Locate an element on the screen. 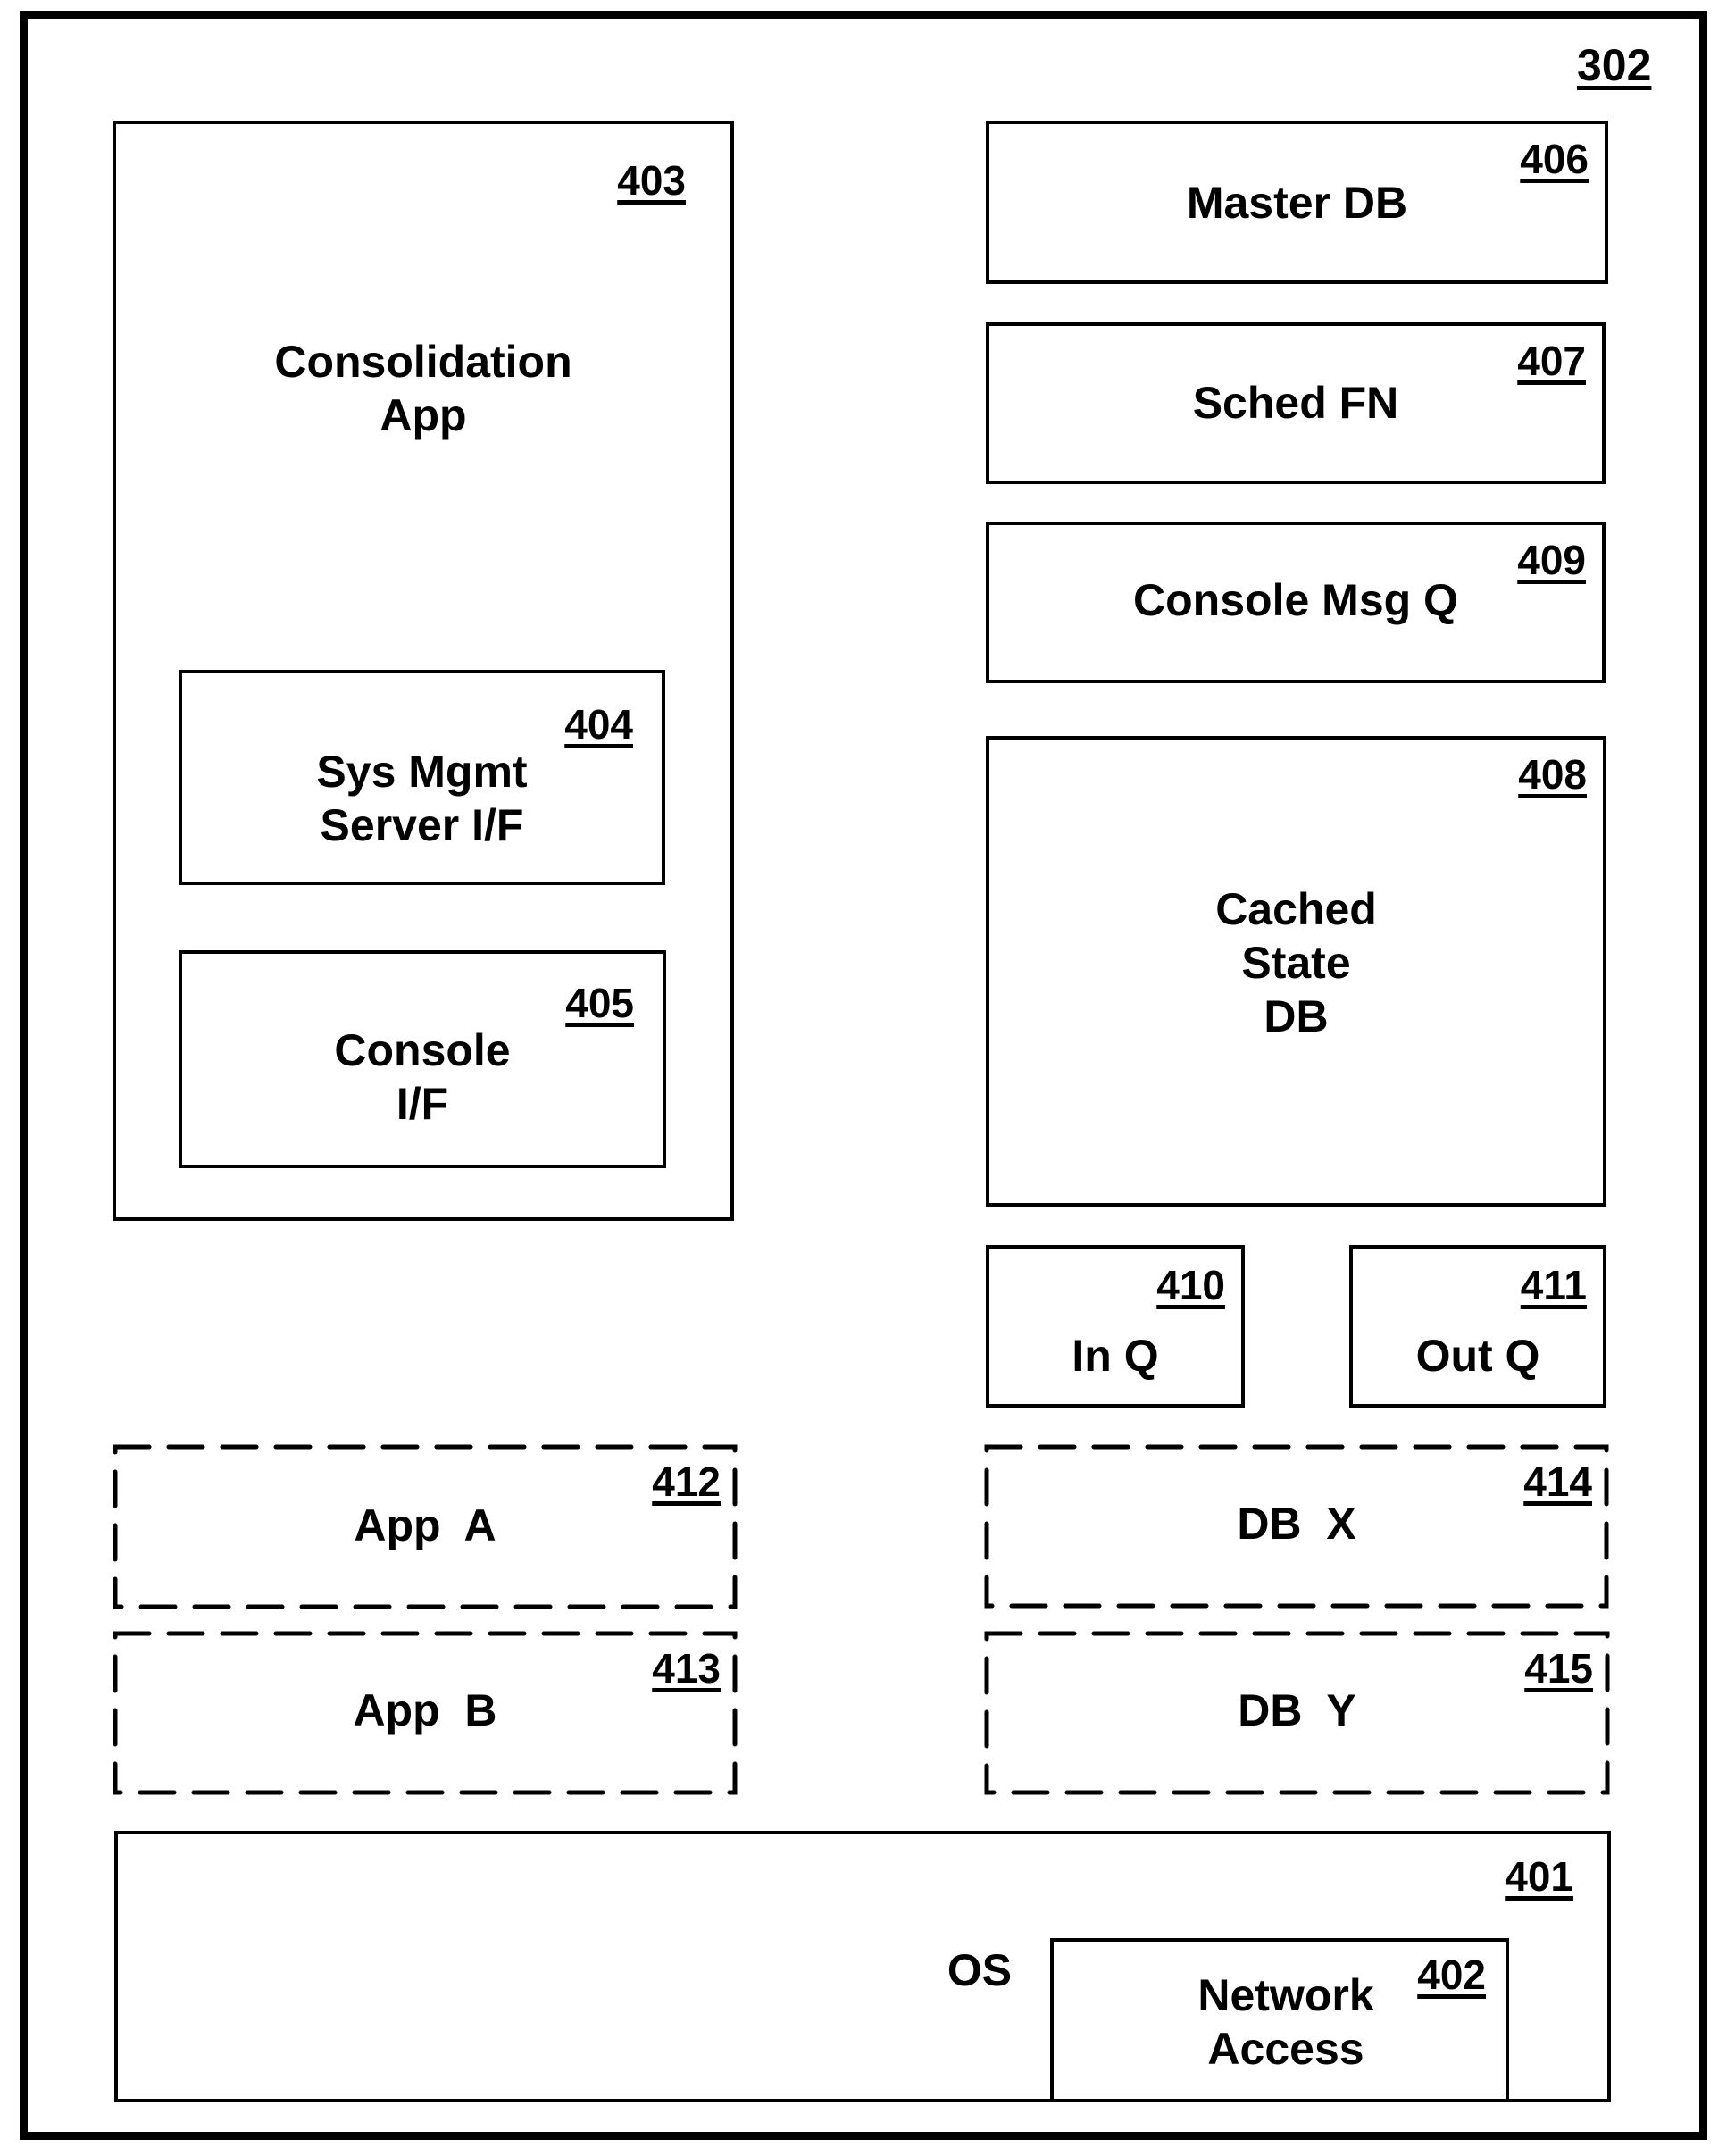  sched-fn-box: 407 Sched FN is located at coordinates (1296, 403).